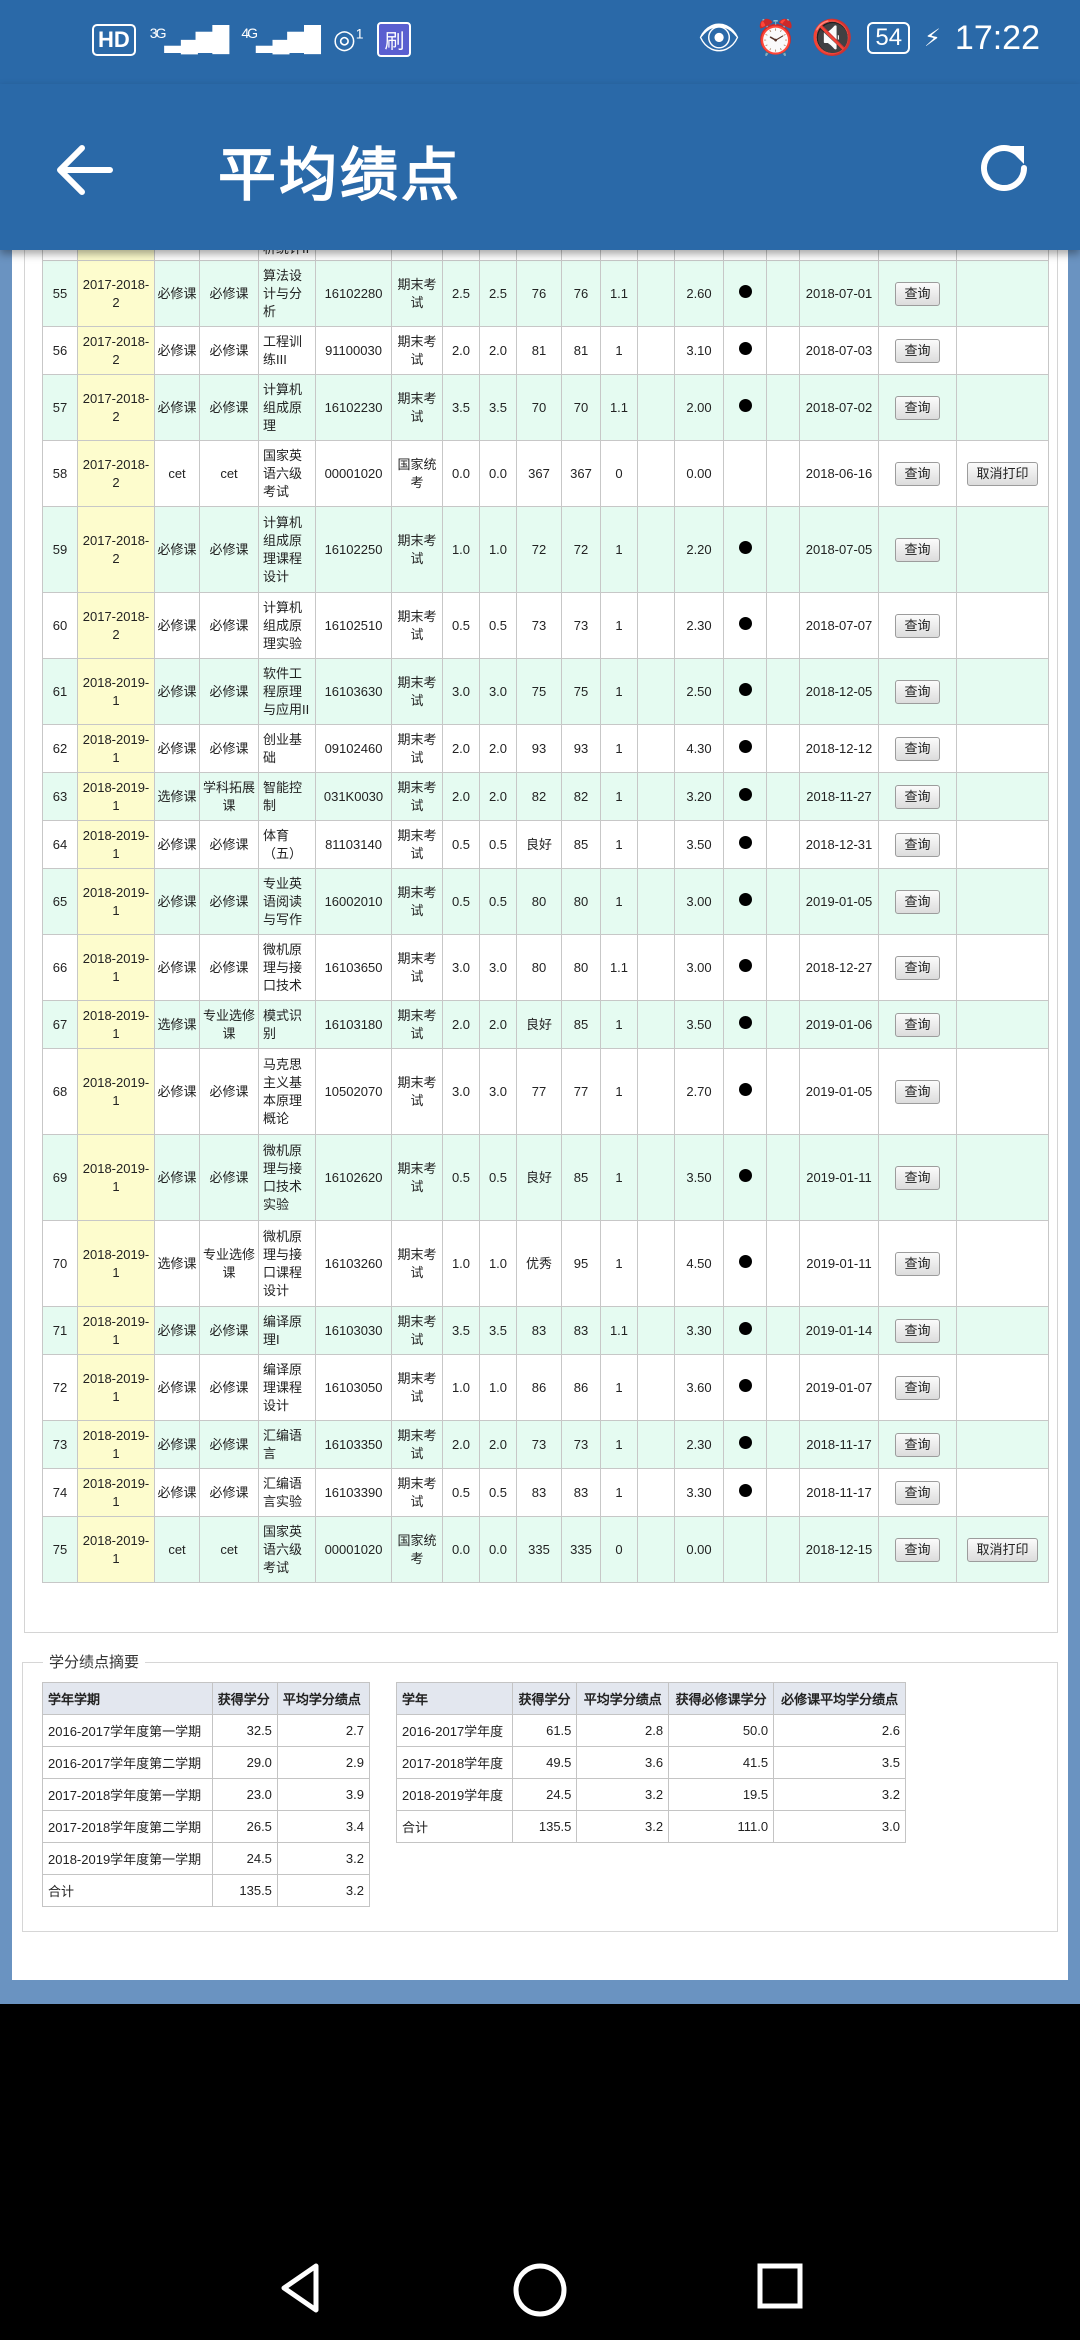  I want to click on course-name-cell: 计算机组成原理实验, so click(287, 625).